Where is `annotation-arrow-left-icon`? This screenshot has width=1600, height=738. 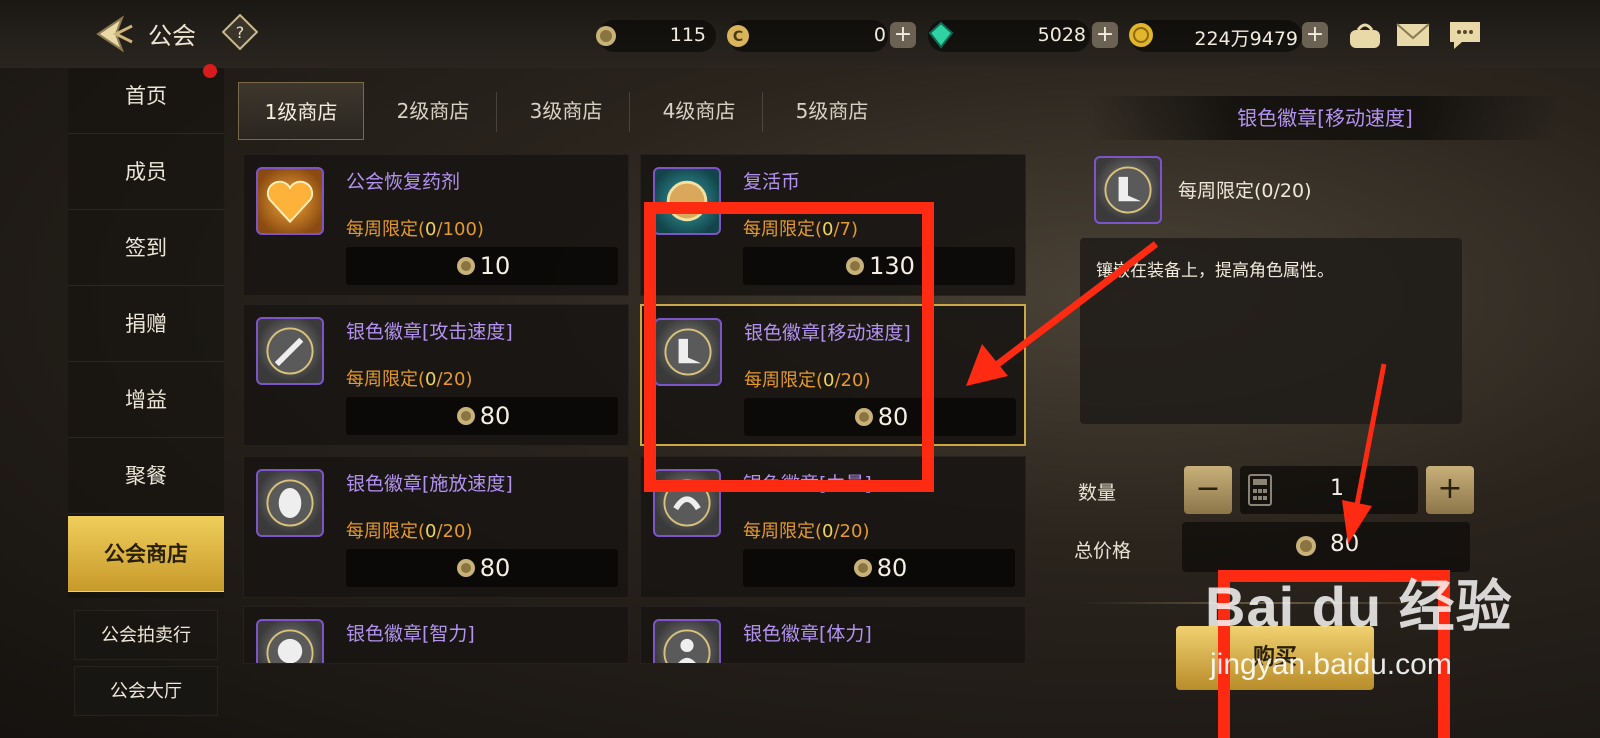
annotation-arrow-left-icon is located at coordinates (1062, 313).